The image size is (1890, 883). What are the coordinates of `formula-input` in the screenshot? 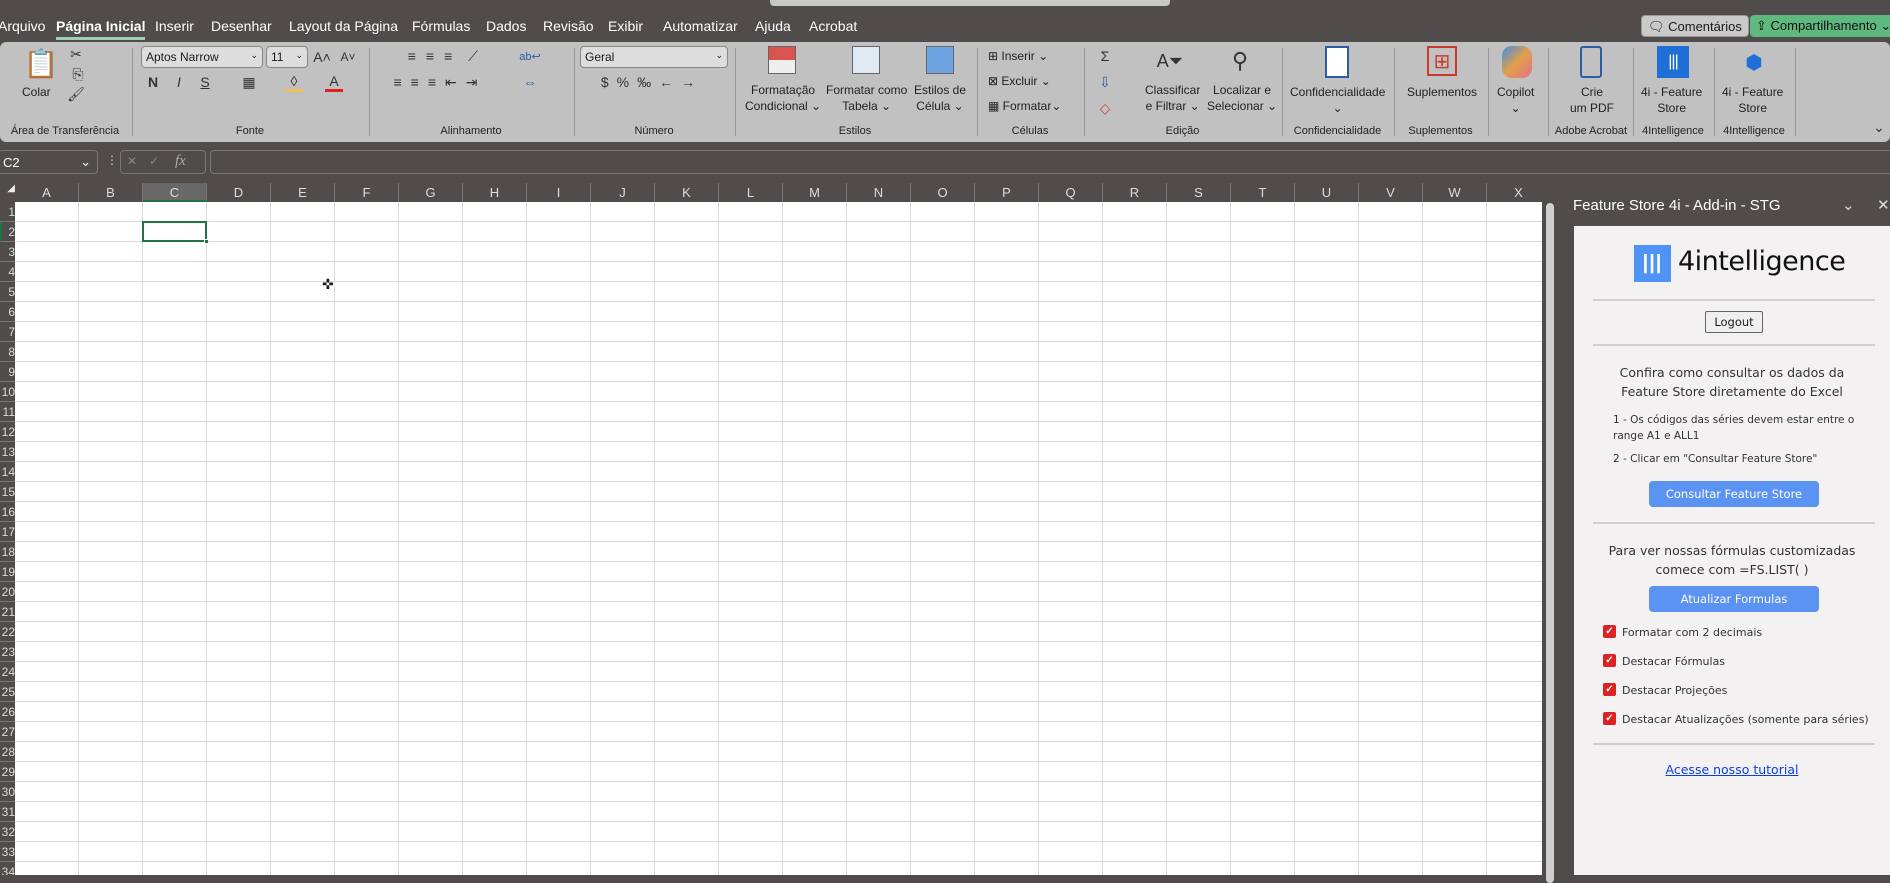 It's located at (1050, 162).